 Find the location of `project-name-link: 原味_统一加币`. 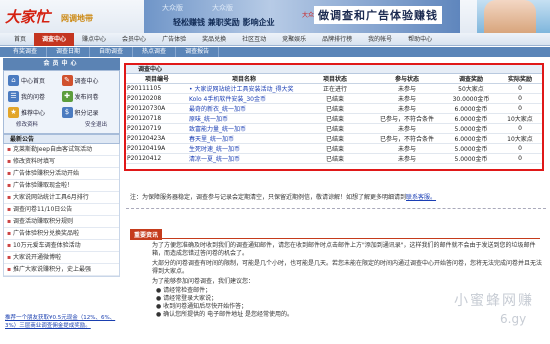

project-name-link: 原味_统一加币 is located at coordinates (244, 118).